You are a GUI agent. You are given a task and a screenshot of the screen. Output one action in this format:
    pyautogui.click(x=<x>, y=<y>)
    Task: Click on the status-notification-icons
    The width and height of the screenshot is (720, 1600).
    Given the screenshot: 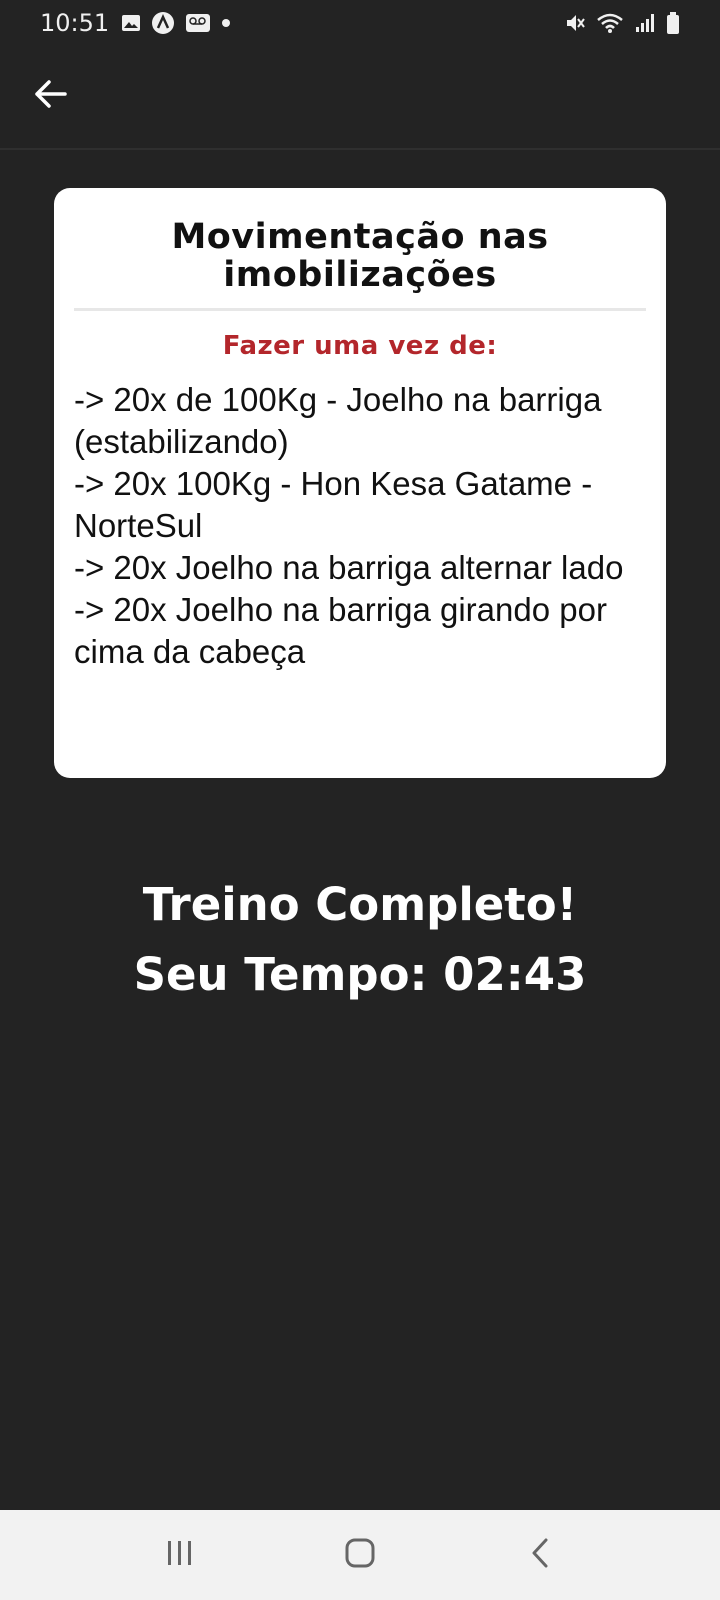 What is the action you would take?
    pyautogui.click(x=176, y=23)
    